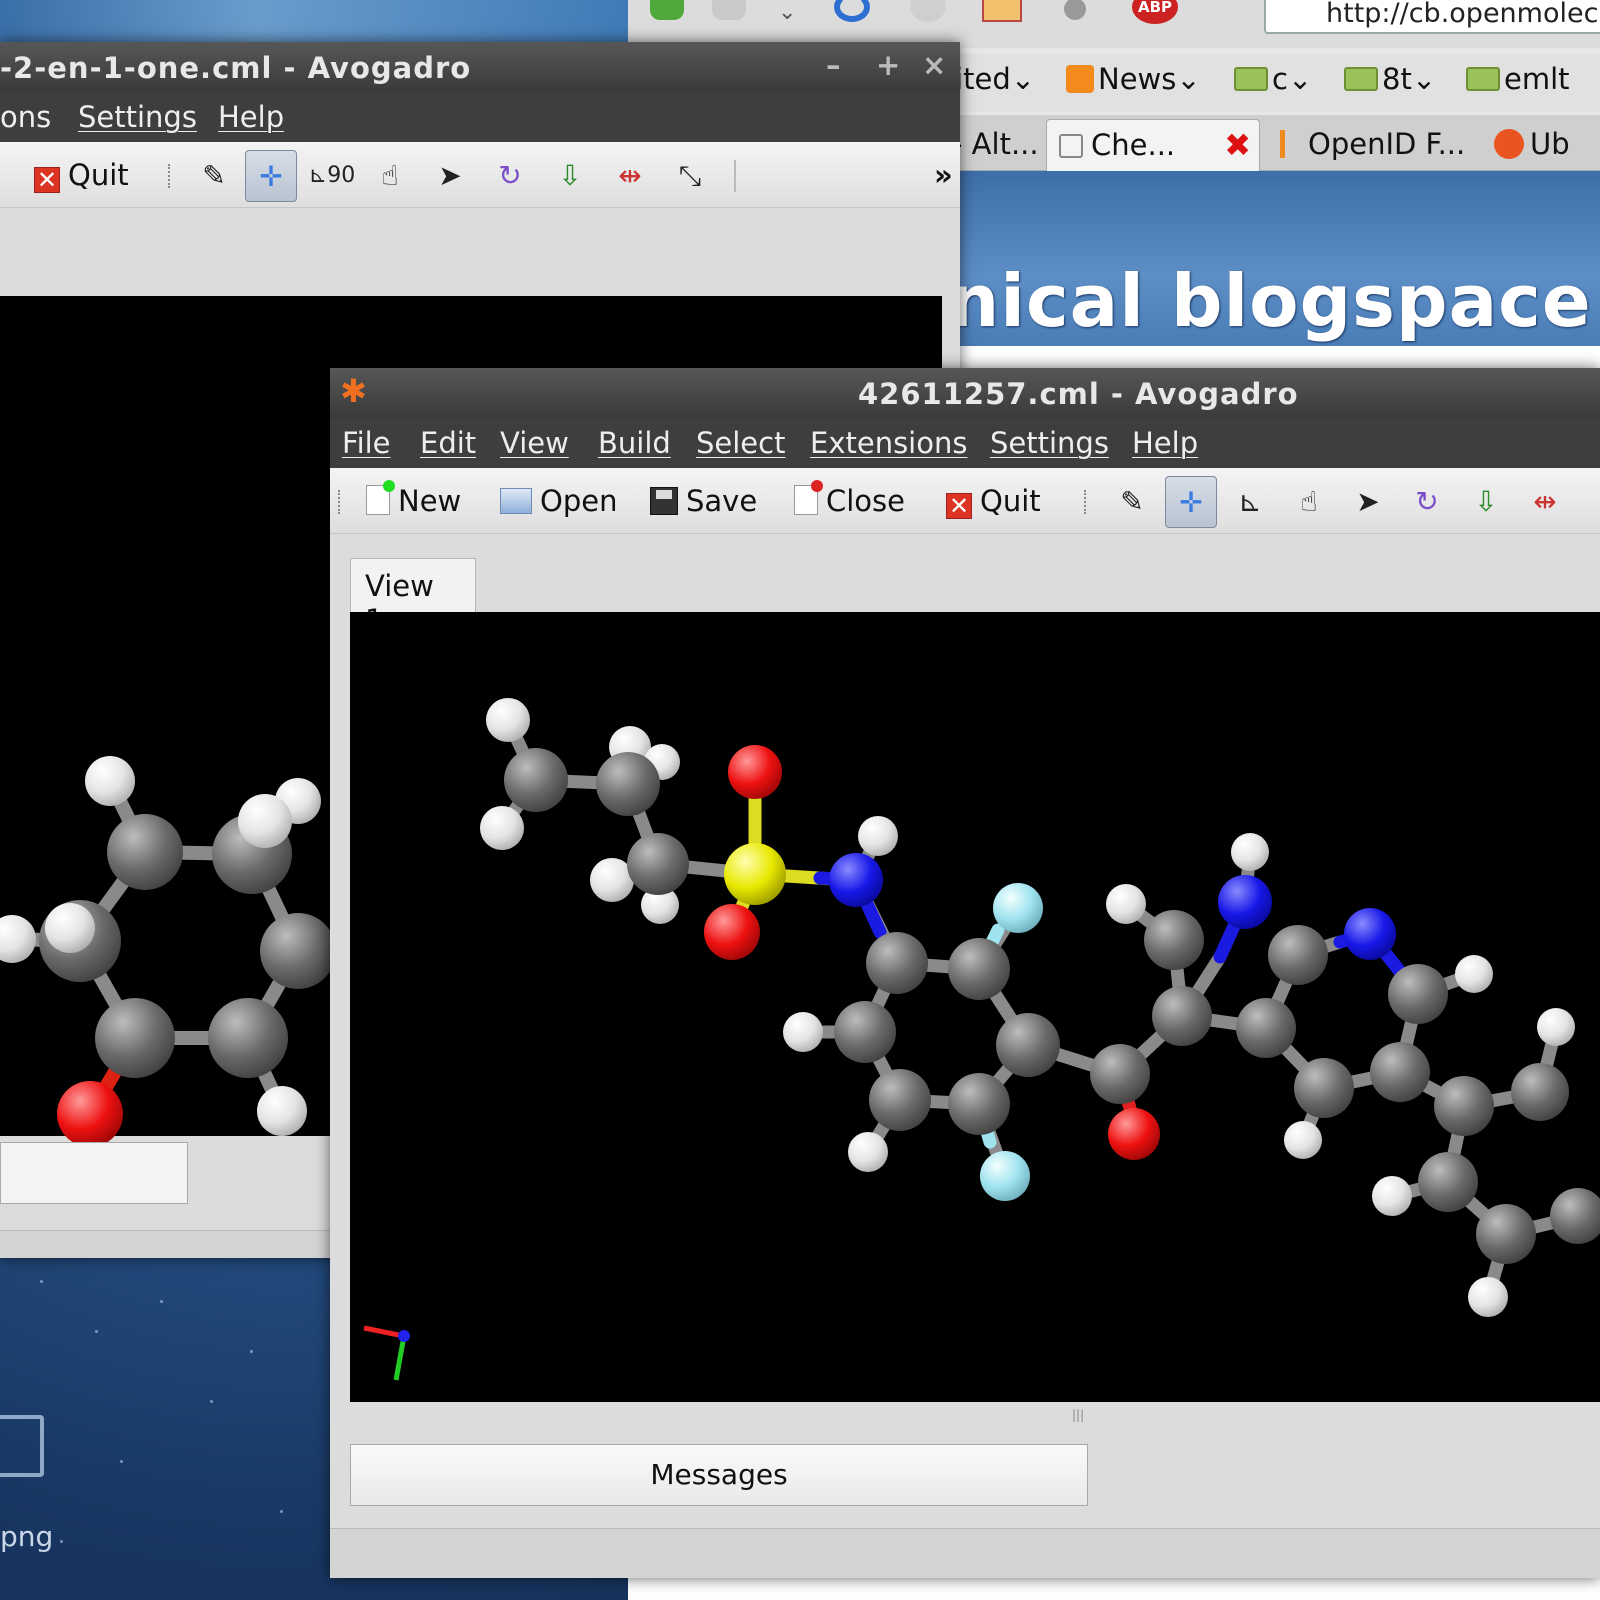 This screenshot has width=1600, height=1600. Describe the element at coordinates (480, 117) in the screenshot. I see `menu-bar: ons Settings Help` at that location.